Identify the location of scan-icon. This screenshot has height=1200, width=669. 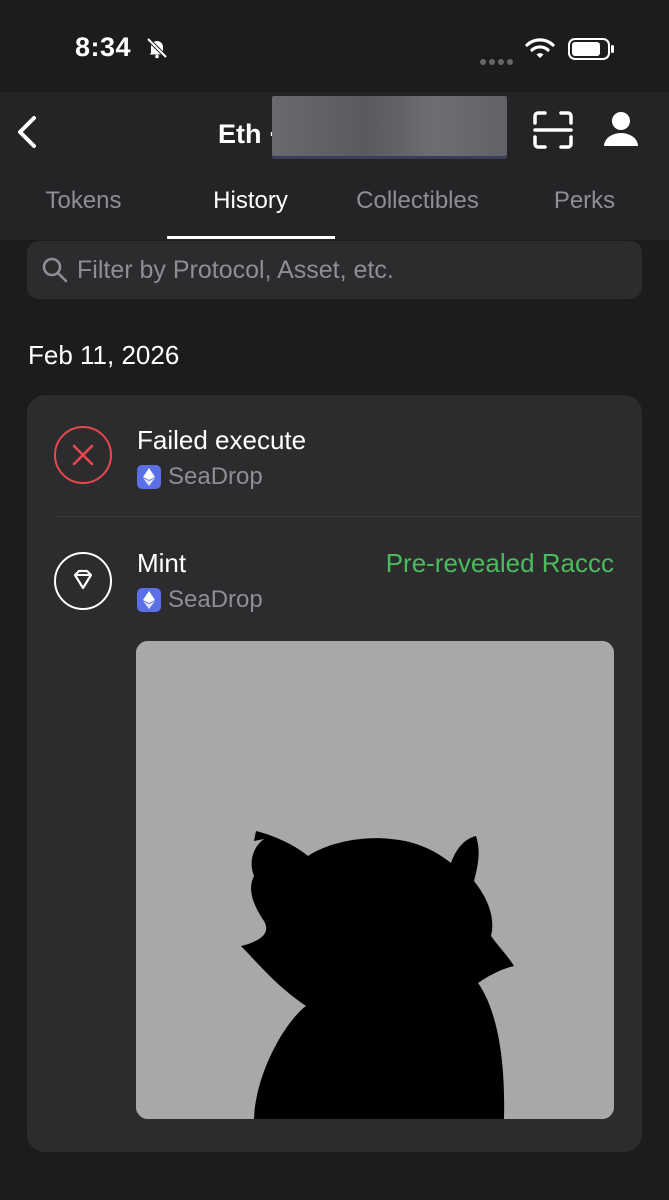
(553, 130).